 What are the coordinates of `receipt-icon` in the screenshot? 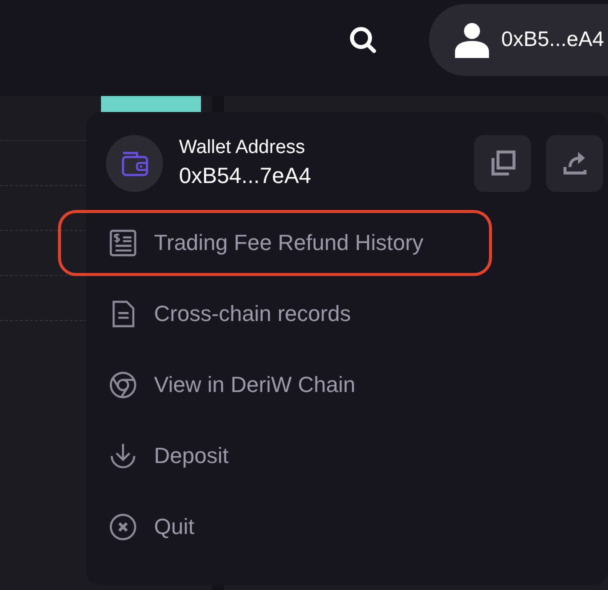 It's located at (123, 243).